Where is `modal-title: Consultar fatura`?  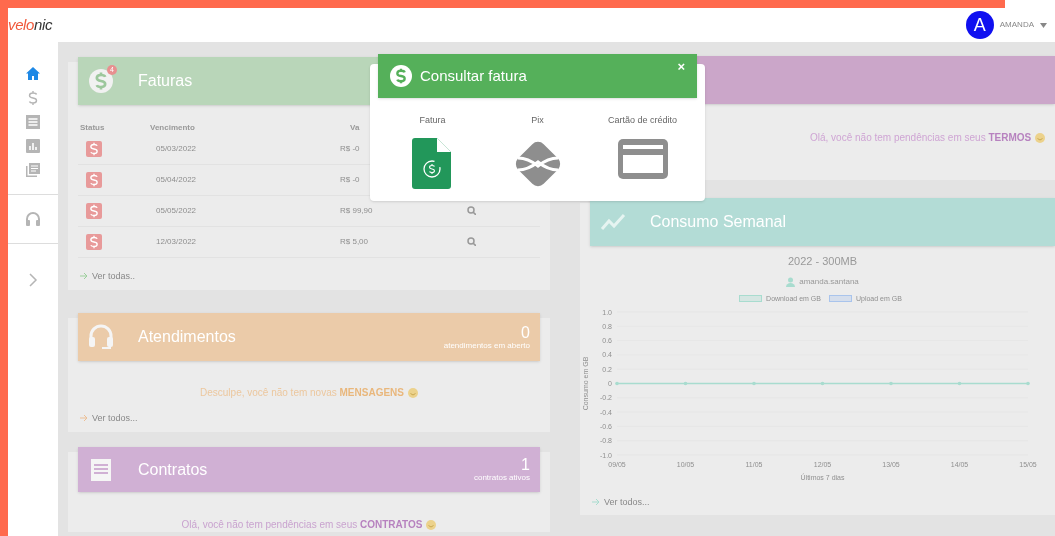 modal-title: Consultar fatura is located at coordinates (473, 75).